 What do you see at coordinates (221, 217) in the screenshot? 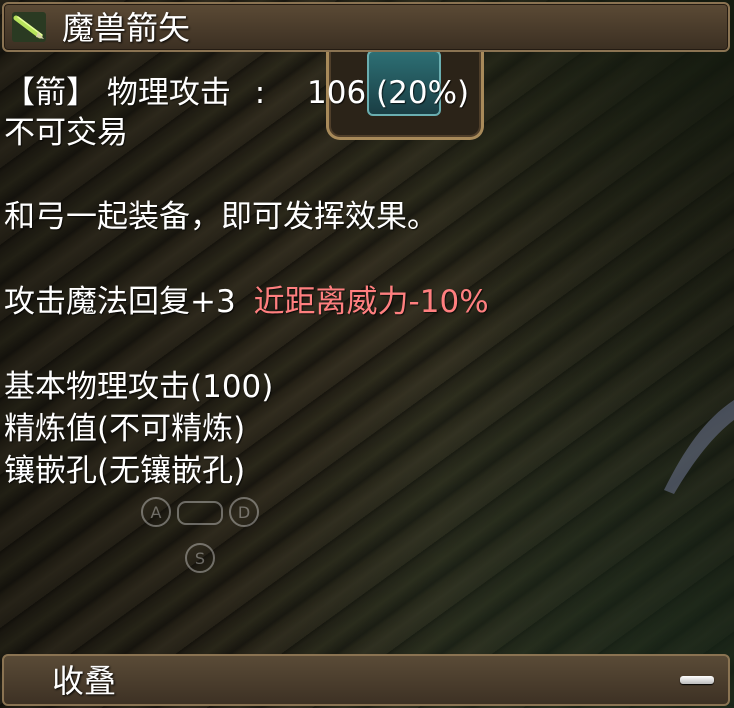
I see `equip-note: 和弓一起装备，即可发挥效果。` at bounding box center [221, 217].